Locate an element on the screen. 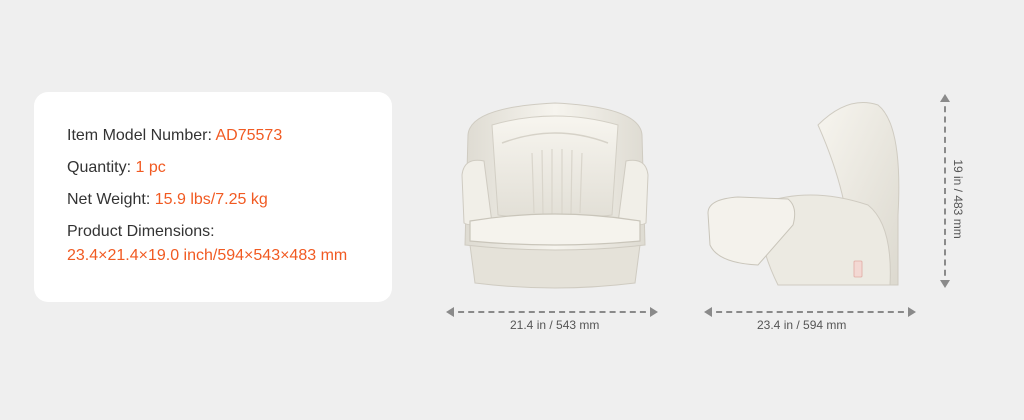 The image size is (1024, 420). spec-label: Quantity: is located at coordinates (99, 167).